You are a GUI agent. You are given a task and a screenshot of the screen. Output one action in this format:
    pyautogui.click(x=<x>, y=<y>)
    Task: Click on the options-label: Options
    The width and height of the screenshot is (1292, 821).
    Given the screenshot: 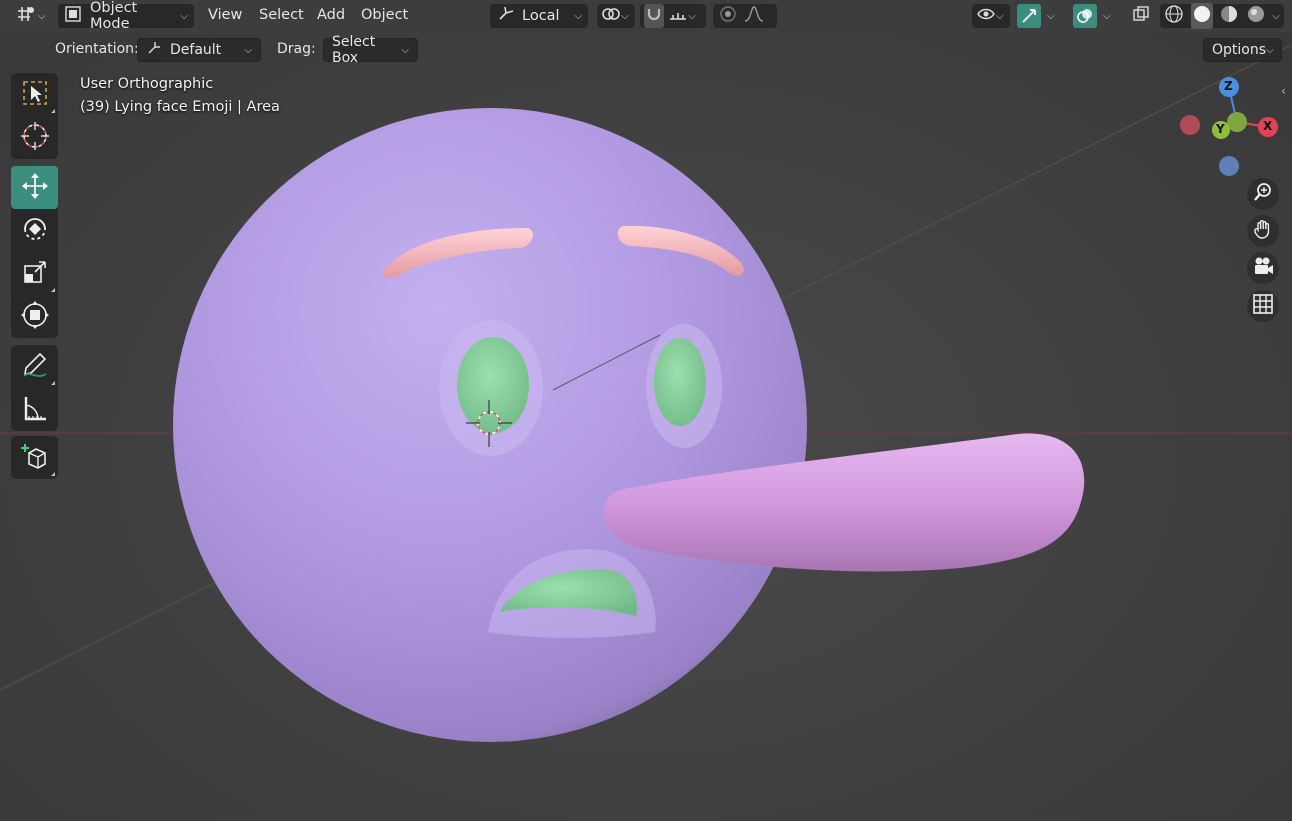 What is the action you would take?
    pyautogui.click(x=1239, y=50)
    